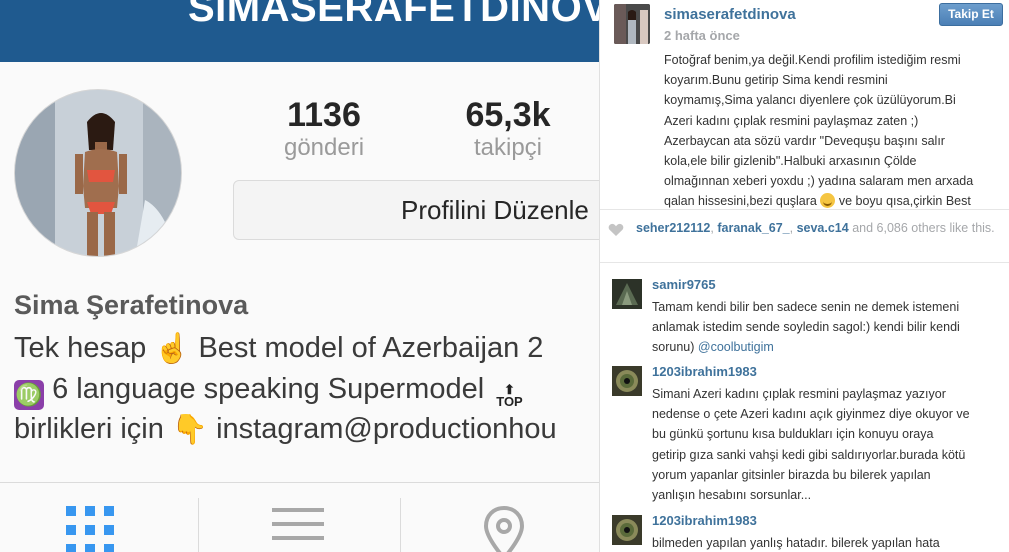 The width and height of the screenshot is (1009, 552). I want to click on comment-text-fragment: sorunu), so click(673, 347).